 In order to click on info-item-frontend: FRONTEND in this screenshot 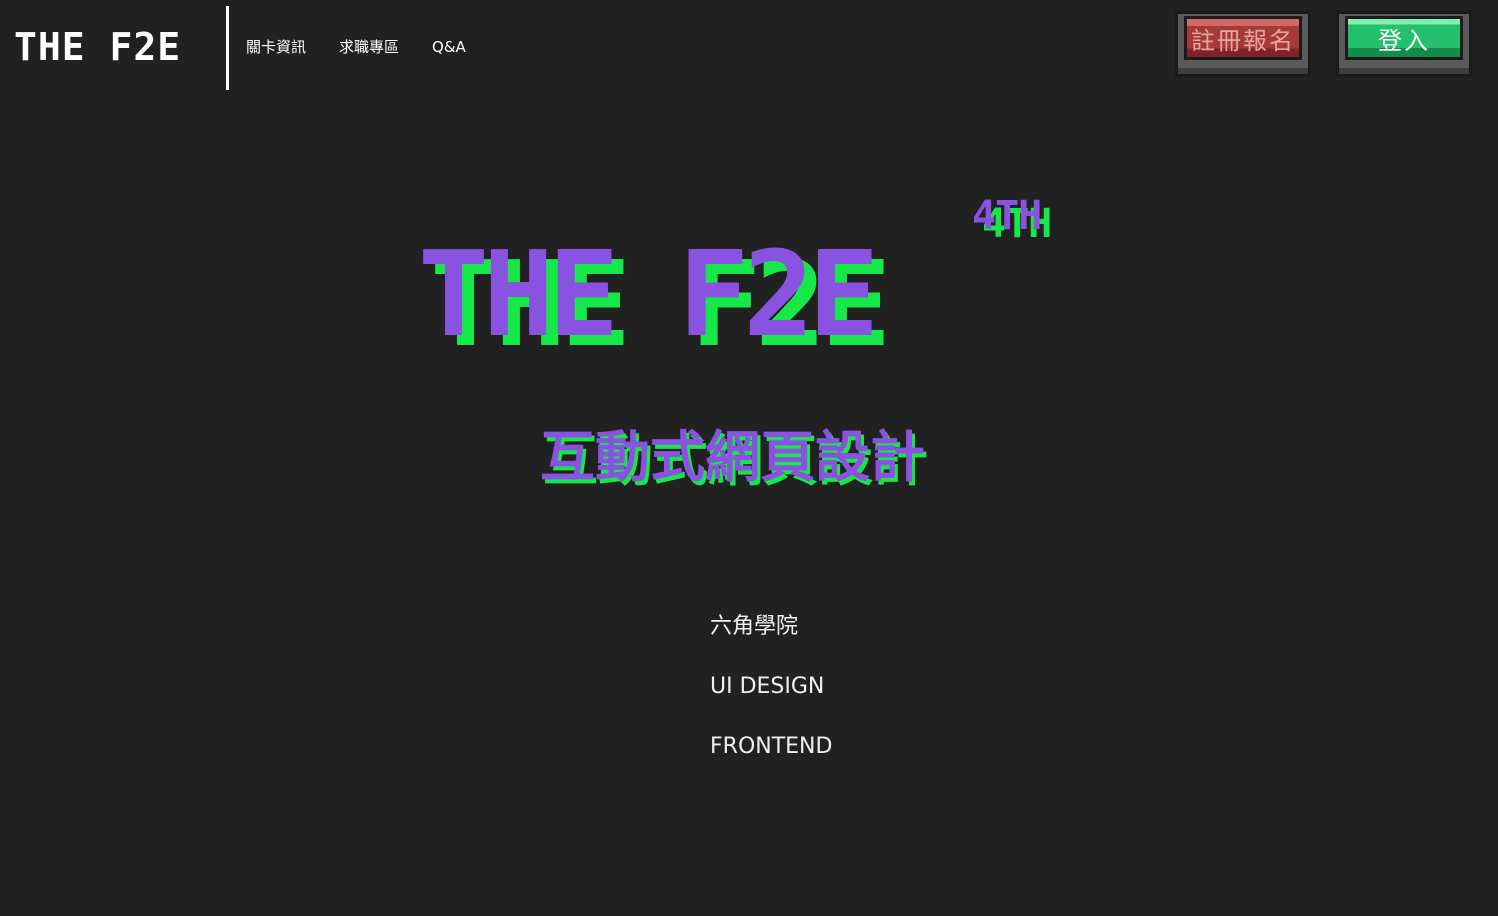, I will do `click(771, 746)`.